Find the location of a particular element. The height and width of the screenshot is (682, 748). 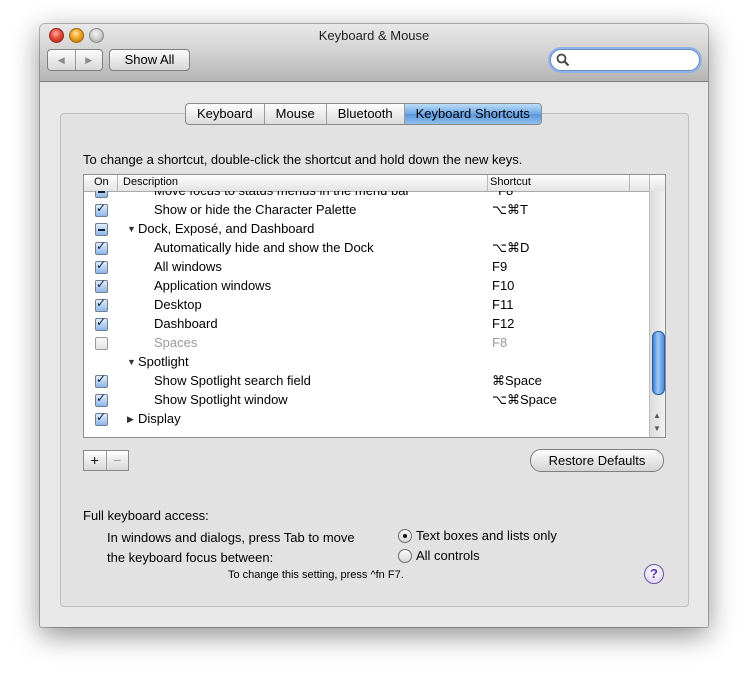

tab-bluetooth: Bluetooth is located at coordinates (366, 114).